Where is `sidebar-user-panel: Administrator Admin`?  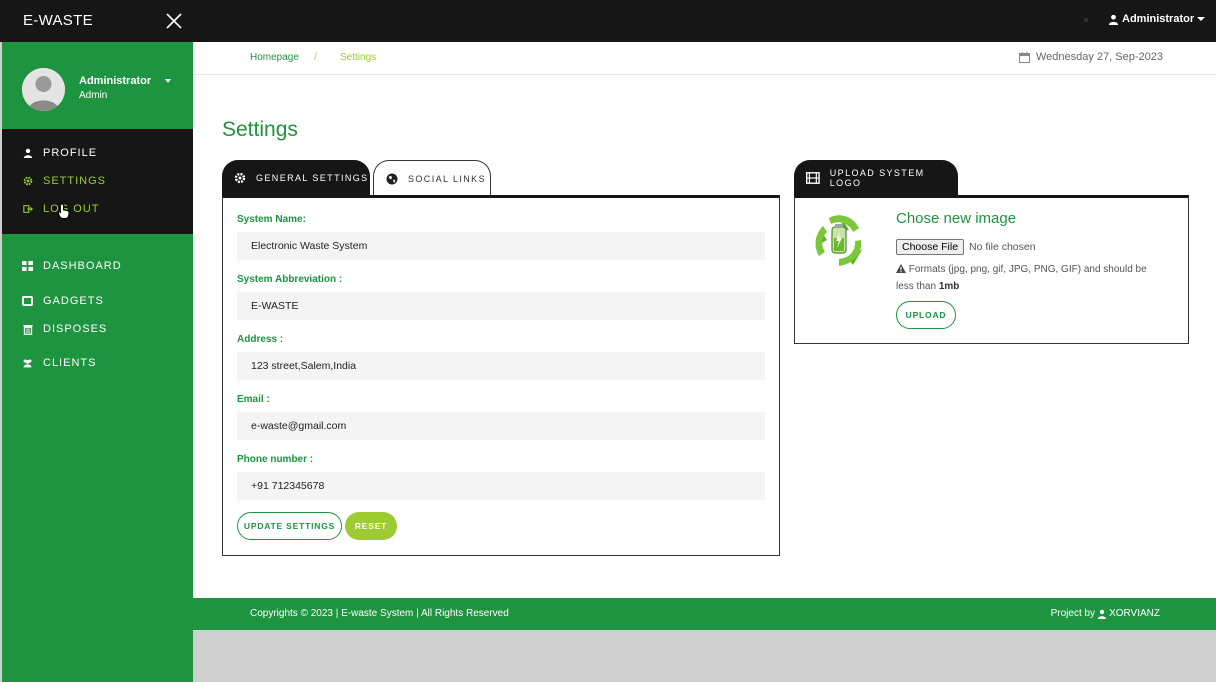 sidebar-user-panel: Administrator Admin is located at coordinates (97, 85).